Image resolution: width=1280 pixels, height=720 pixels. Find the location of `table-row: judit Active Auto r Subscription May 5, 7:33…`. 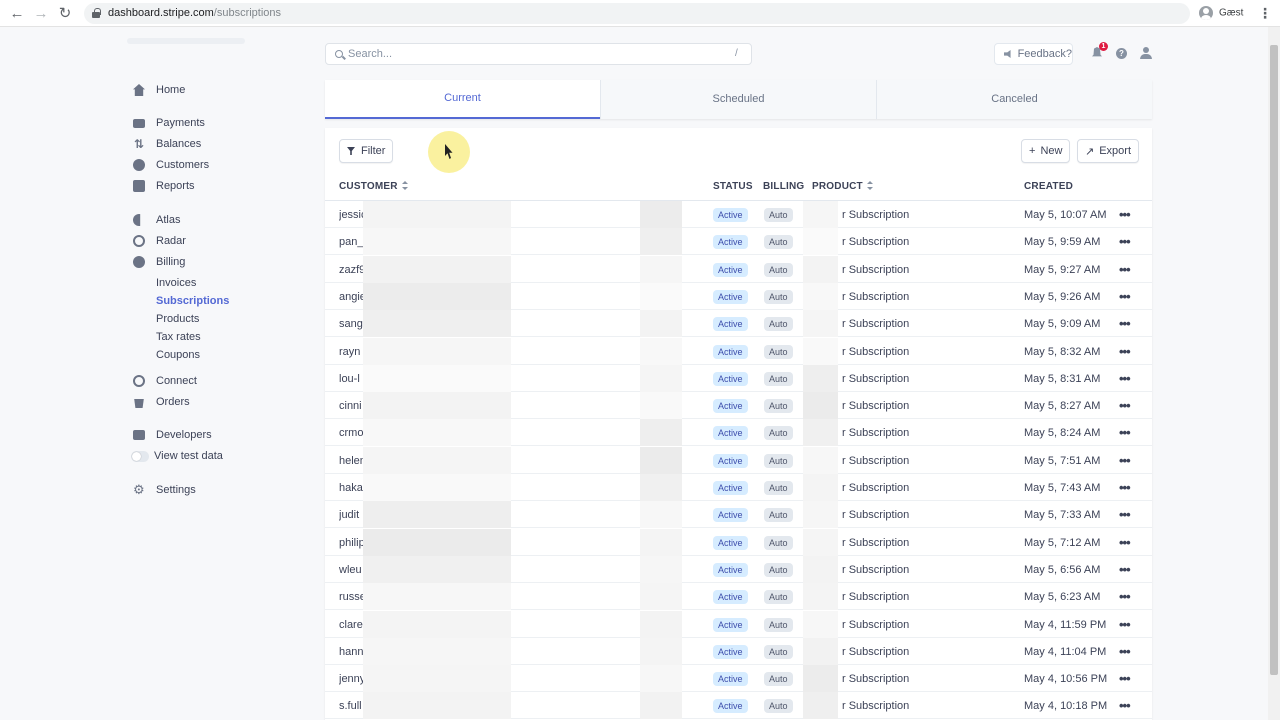

table-row: judit Active Auto r Subscription May 5, 7:33… is located at coordinates (738, 515).